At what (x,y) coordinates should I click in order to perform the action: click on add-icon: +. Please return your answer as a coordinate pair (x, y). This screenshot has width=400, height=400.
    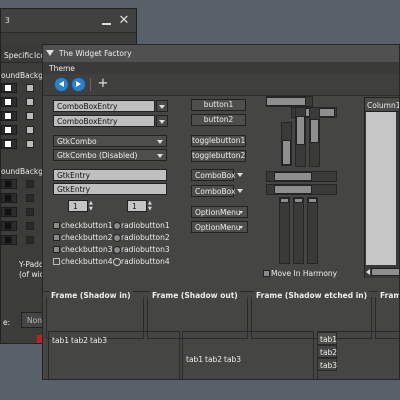
    Looking at the image, I should click on (103, 84).